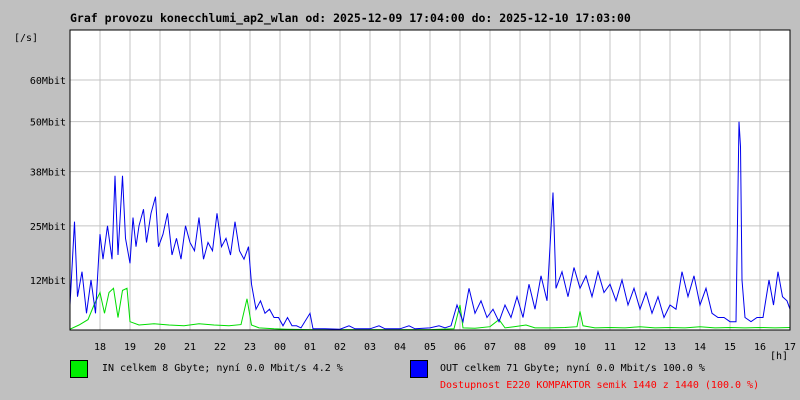 The height and width of the screenshot is (400, 800). I want to click on x-tick-label: 02, so click(340, 347).